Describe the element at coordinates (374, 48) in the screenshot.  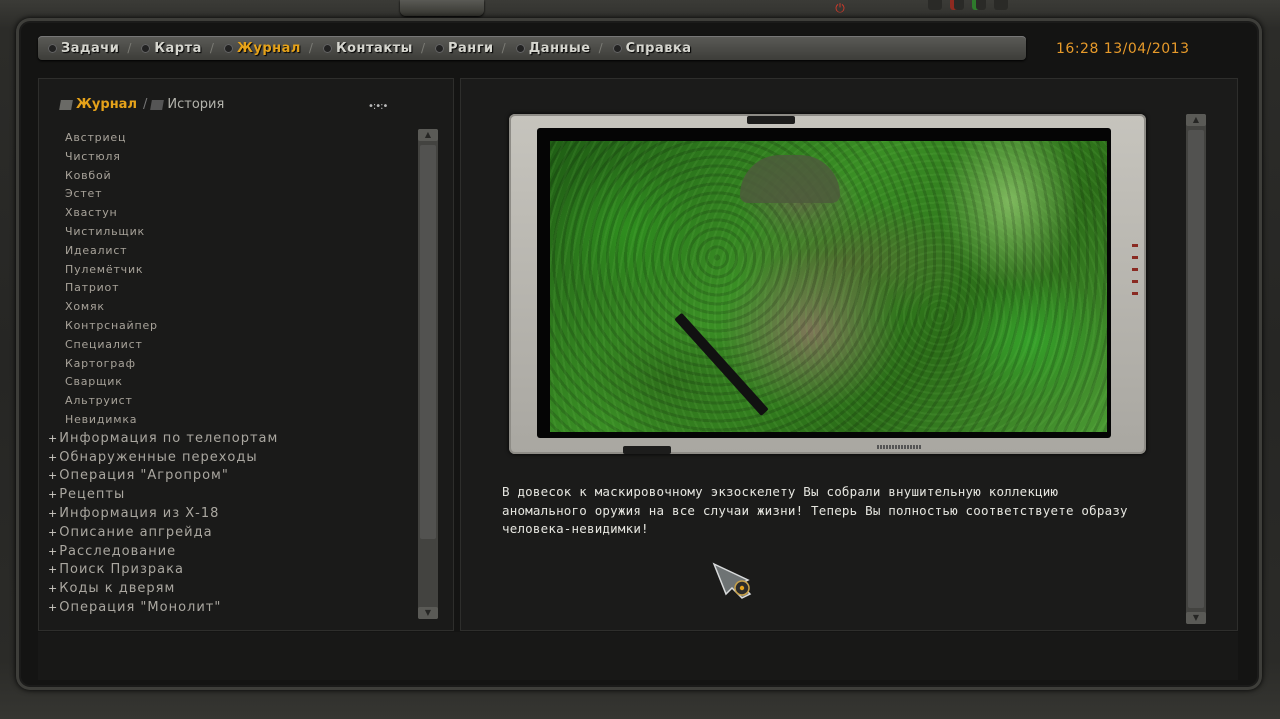
I see `menu-label: Контакты` at that location.